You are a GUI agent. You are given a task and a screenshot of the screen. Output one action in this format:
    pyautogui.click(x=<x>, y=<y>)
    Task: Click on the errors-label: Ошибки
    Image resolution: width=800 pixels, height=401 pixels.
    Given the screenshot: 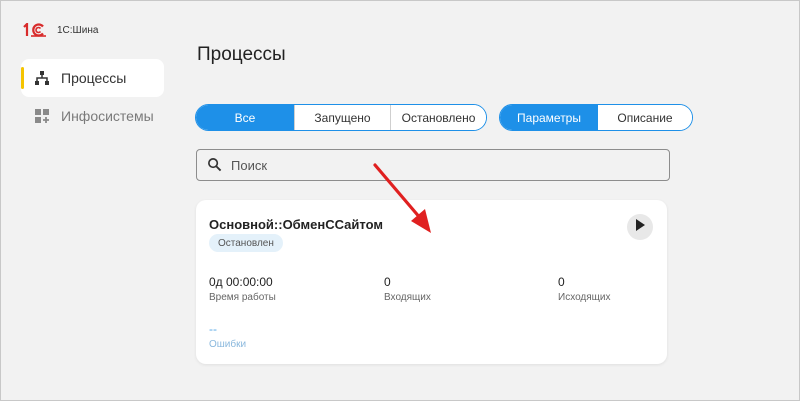 What is the action you would take?
    pyautogui.click(x=228, y=344)
    